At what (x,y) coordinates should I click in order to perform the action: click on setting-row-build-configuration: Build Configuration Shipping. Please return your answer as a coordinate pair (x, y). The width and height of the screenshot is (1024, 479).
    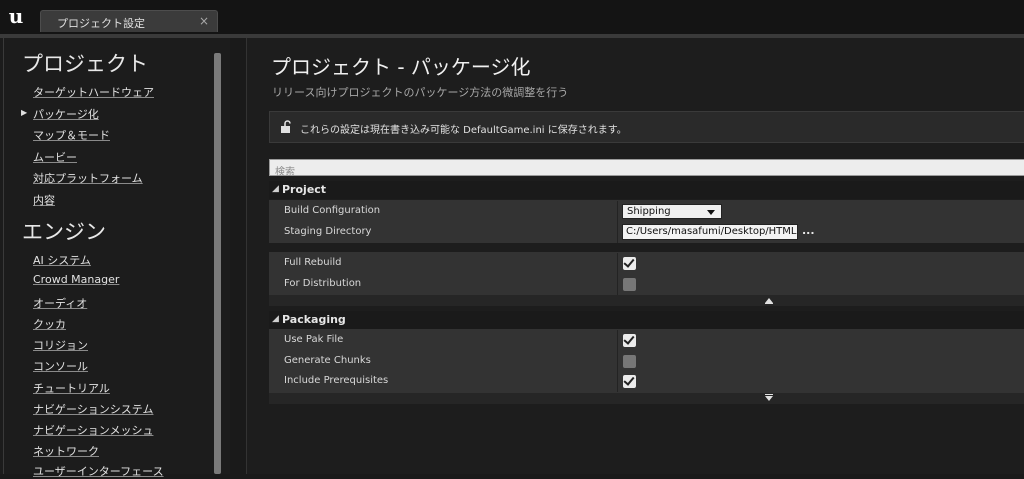
    Looking at the image, I should click on (646, 211).